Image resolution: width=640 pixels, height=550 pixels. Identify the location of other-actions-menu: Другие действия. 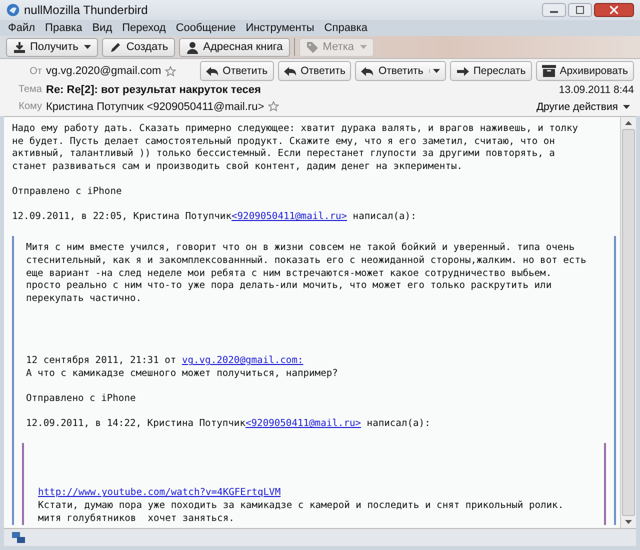
(583, 106).